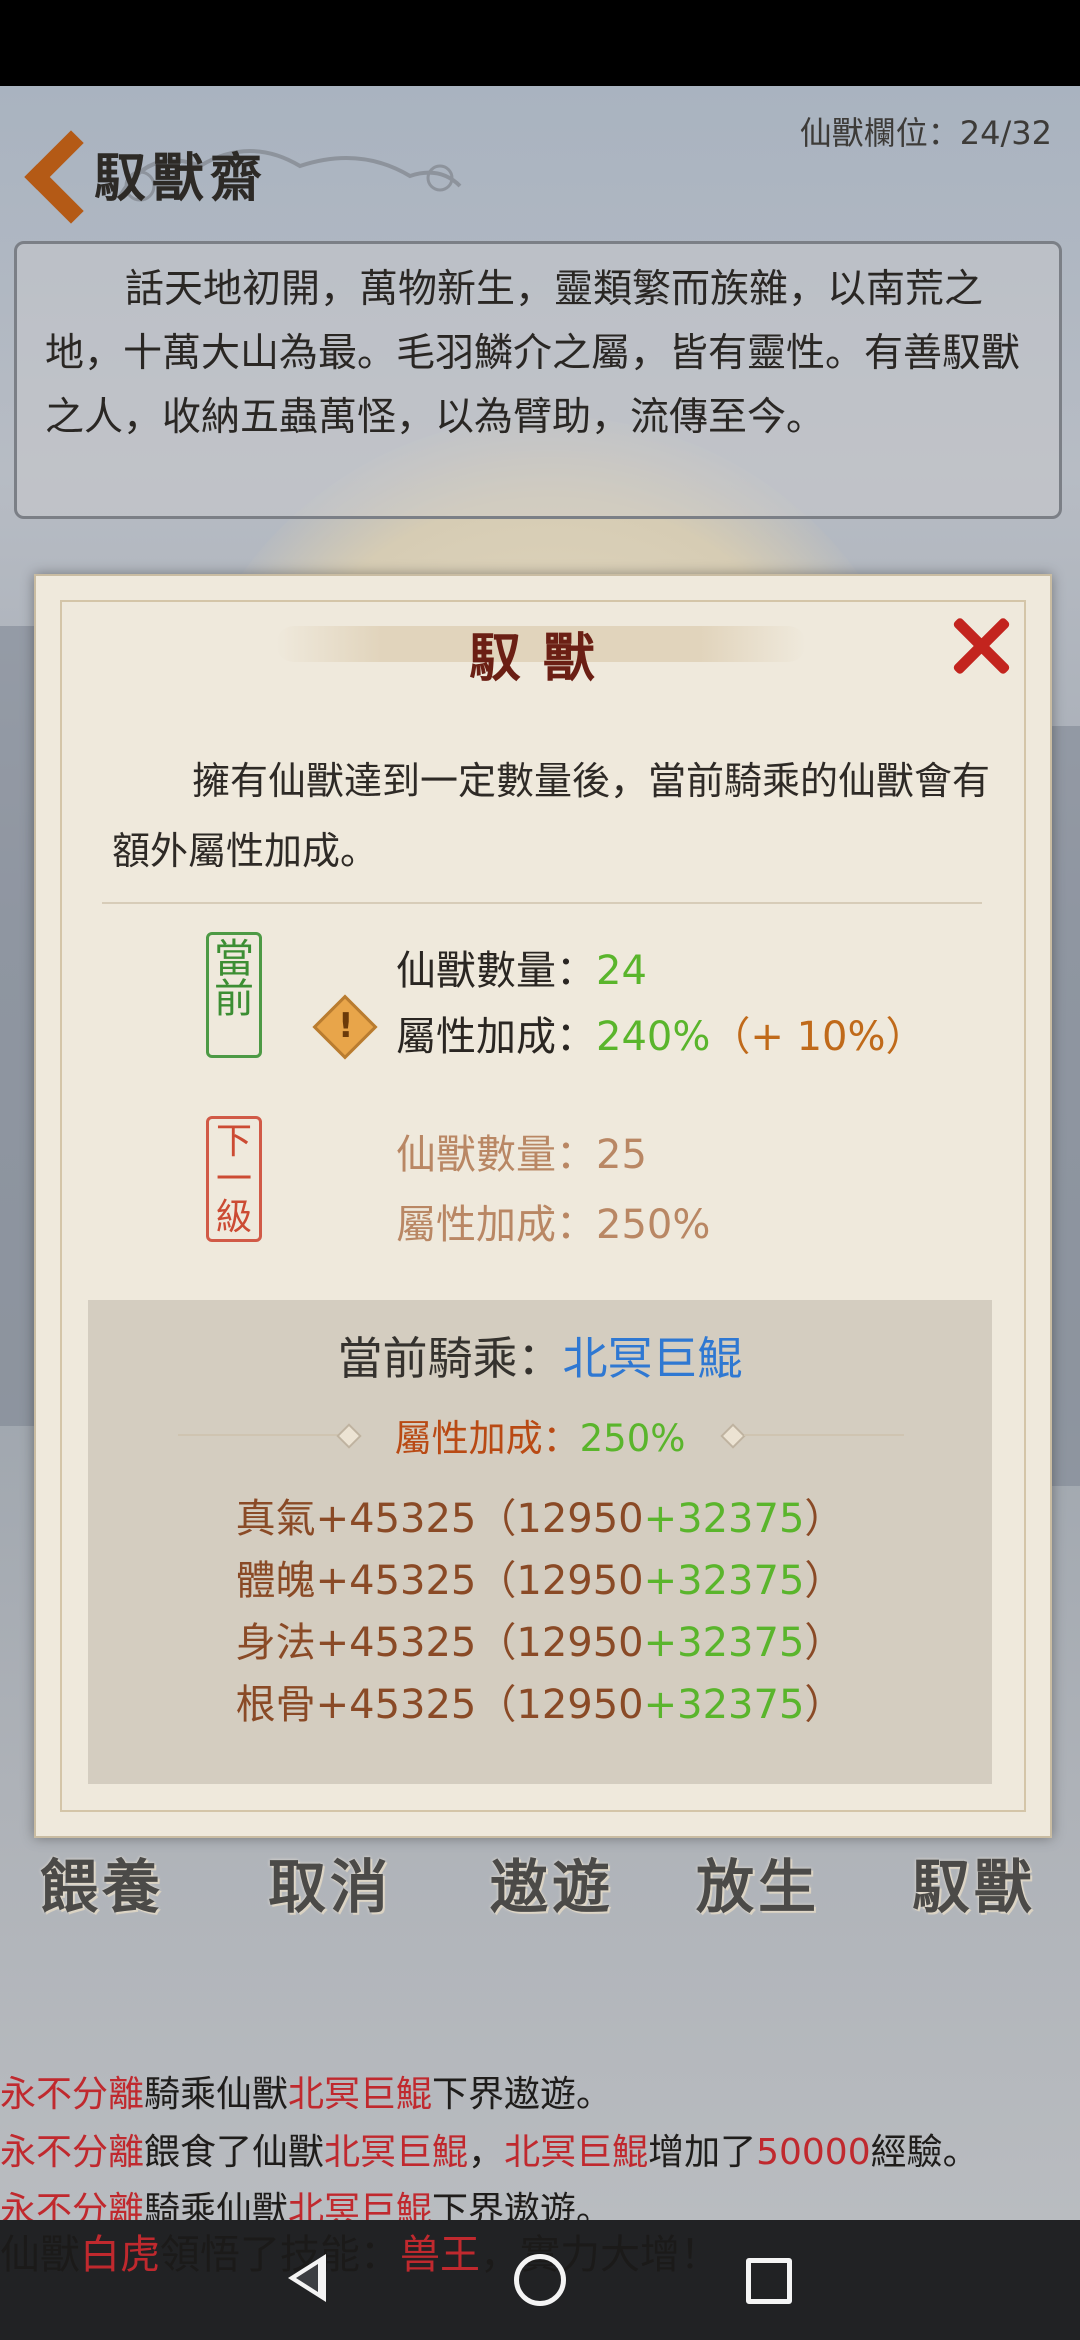 Image resolution: width=1080 pixels, height=2340 pixels. I want to click on stat-name: 體魄, so click(275, 1581).